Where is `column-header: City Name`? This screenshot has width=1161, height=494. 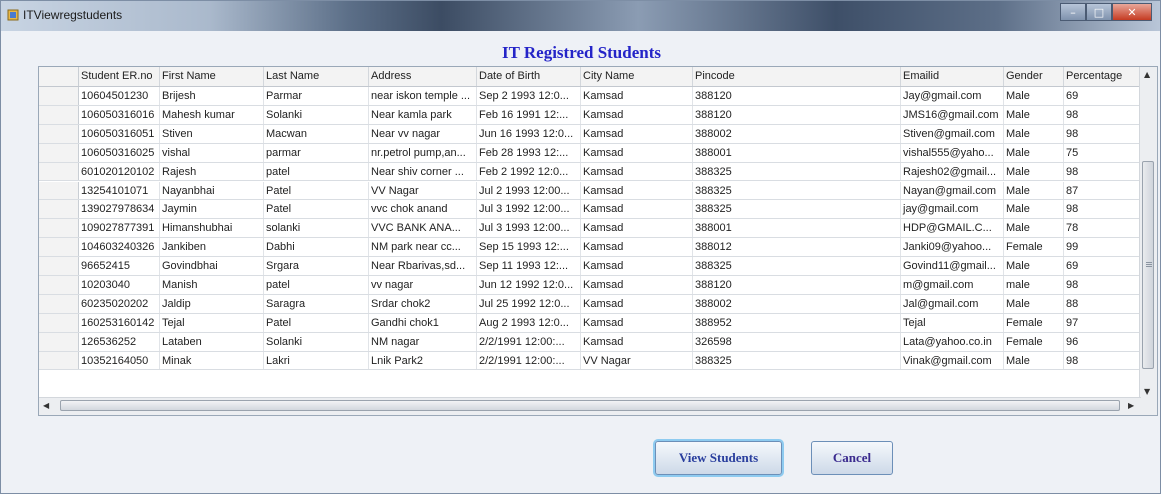 column-header: City Name is located at coordinates (637, 76).